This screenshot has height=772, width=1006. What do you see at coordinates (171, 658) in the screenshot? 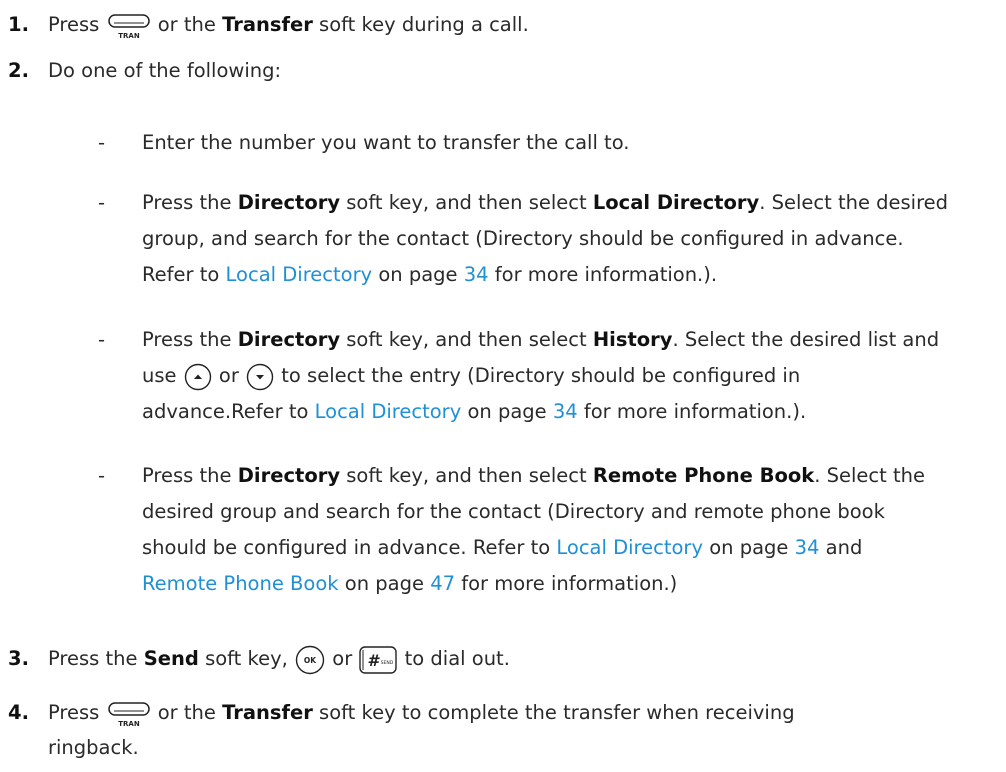
I see `send-key-label: Send` at bounding box center [171, 658].